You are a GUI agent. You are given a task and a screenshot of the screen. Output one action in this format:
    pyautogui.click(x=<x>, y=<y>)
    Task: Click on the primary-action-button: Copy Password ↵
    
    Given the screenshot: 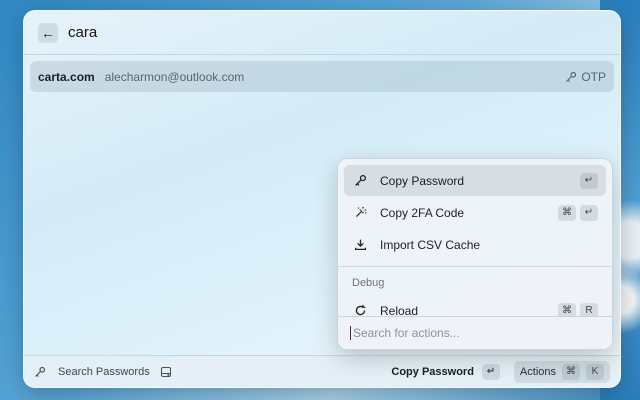 What is the action you would take?
    pyautogui.click(x=445, y=371)
    